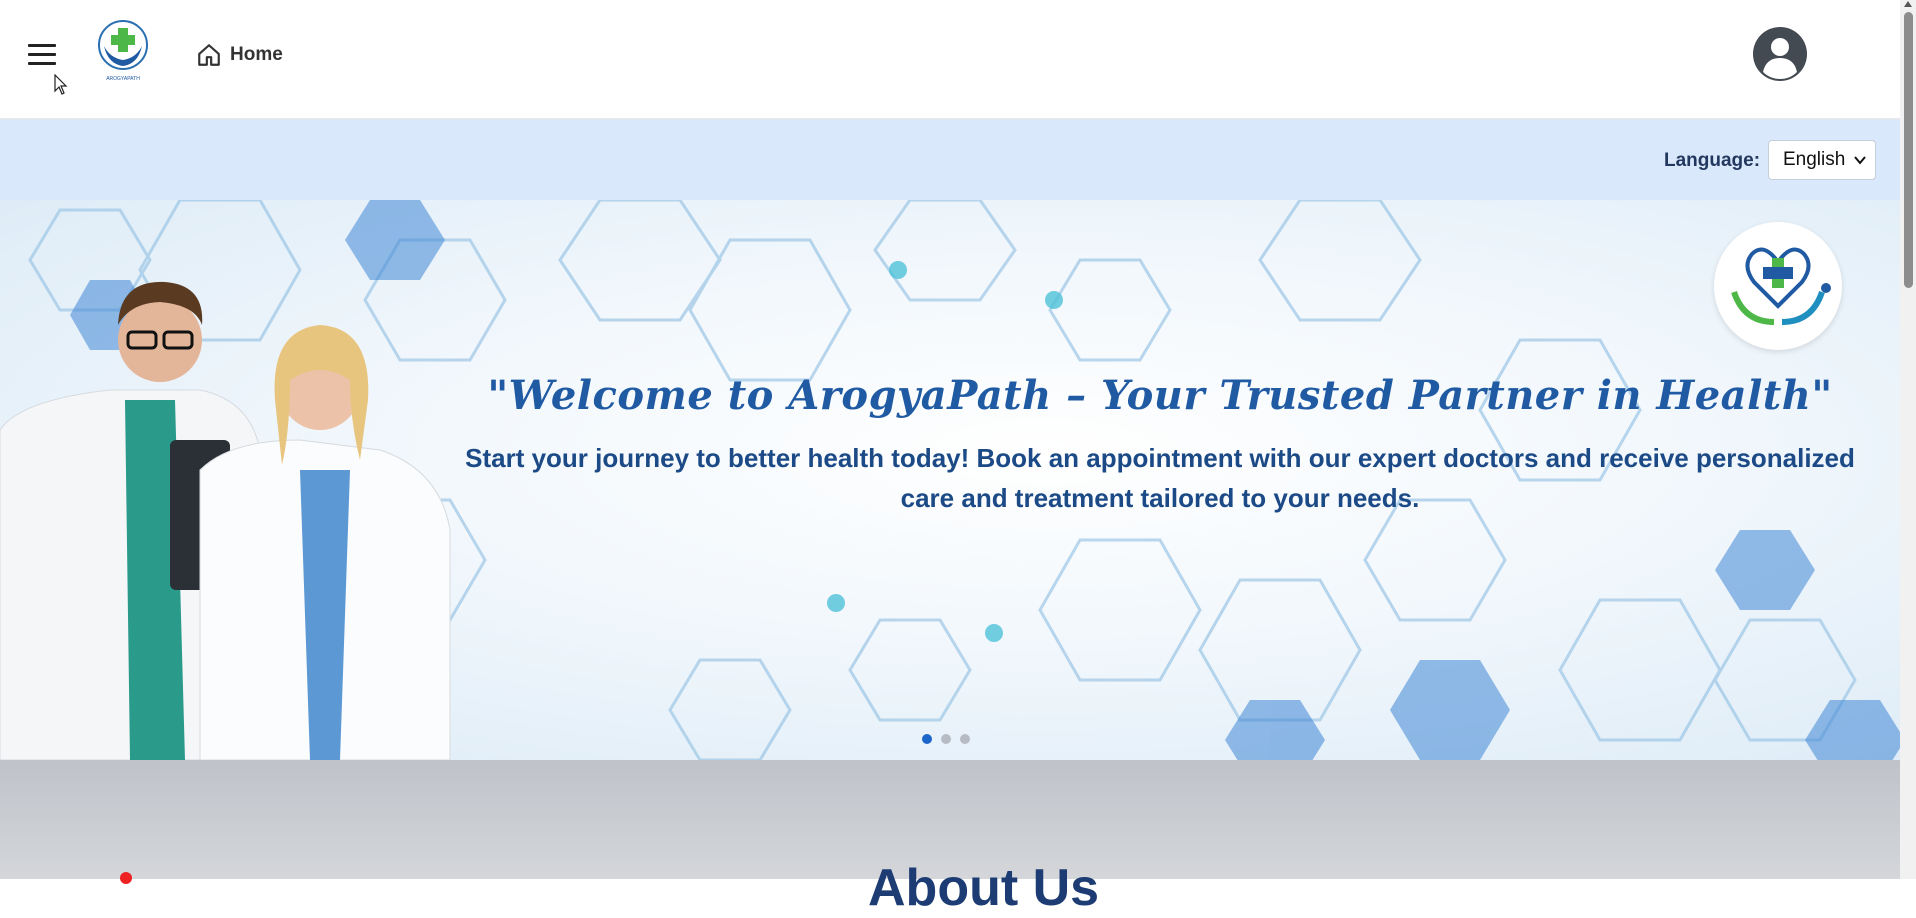 This screenshot has height=918, width=1916. I want to click on language-select: English, so click(1822, 160).